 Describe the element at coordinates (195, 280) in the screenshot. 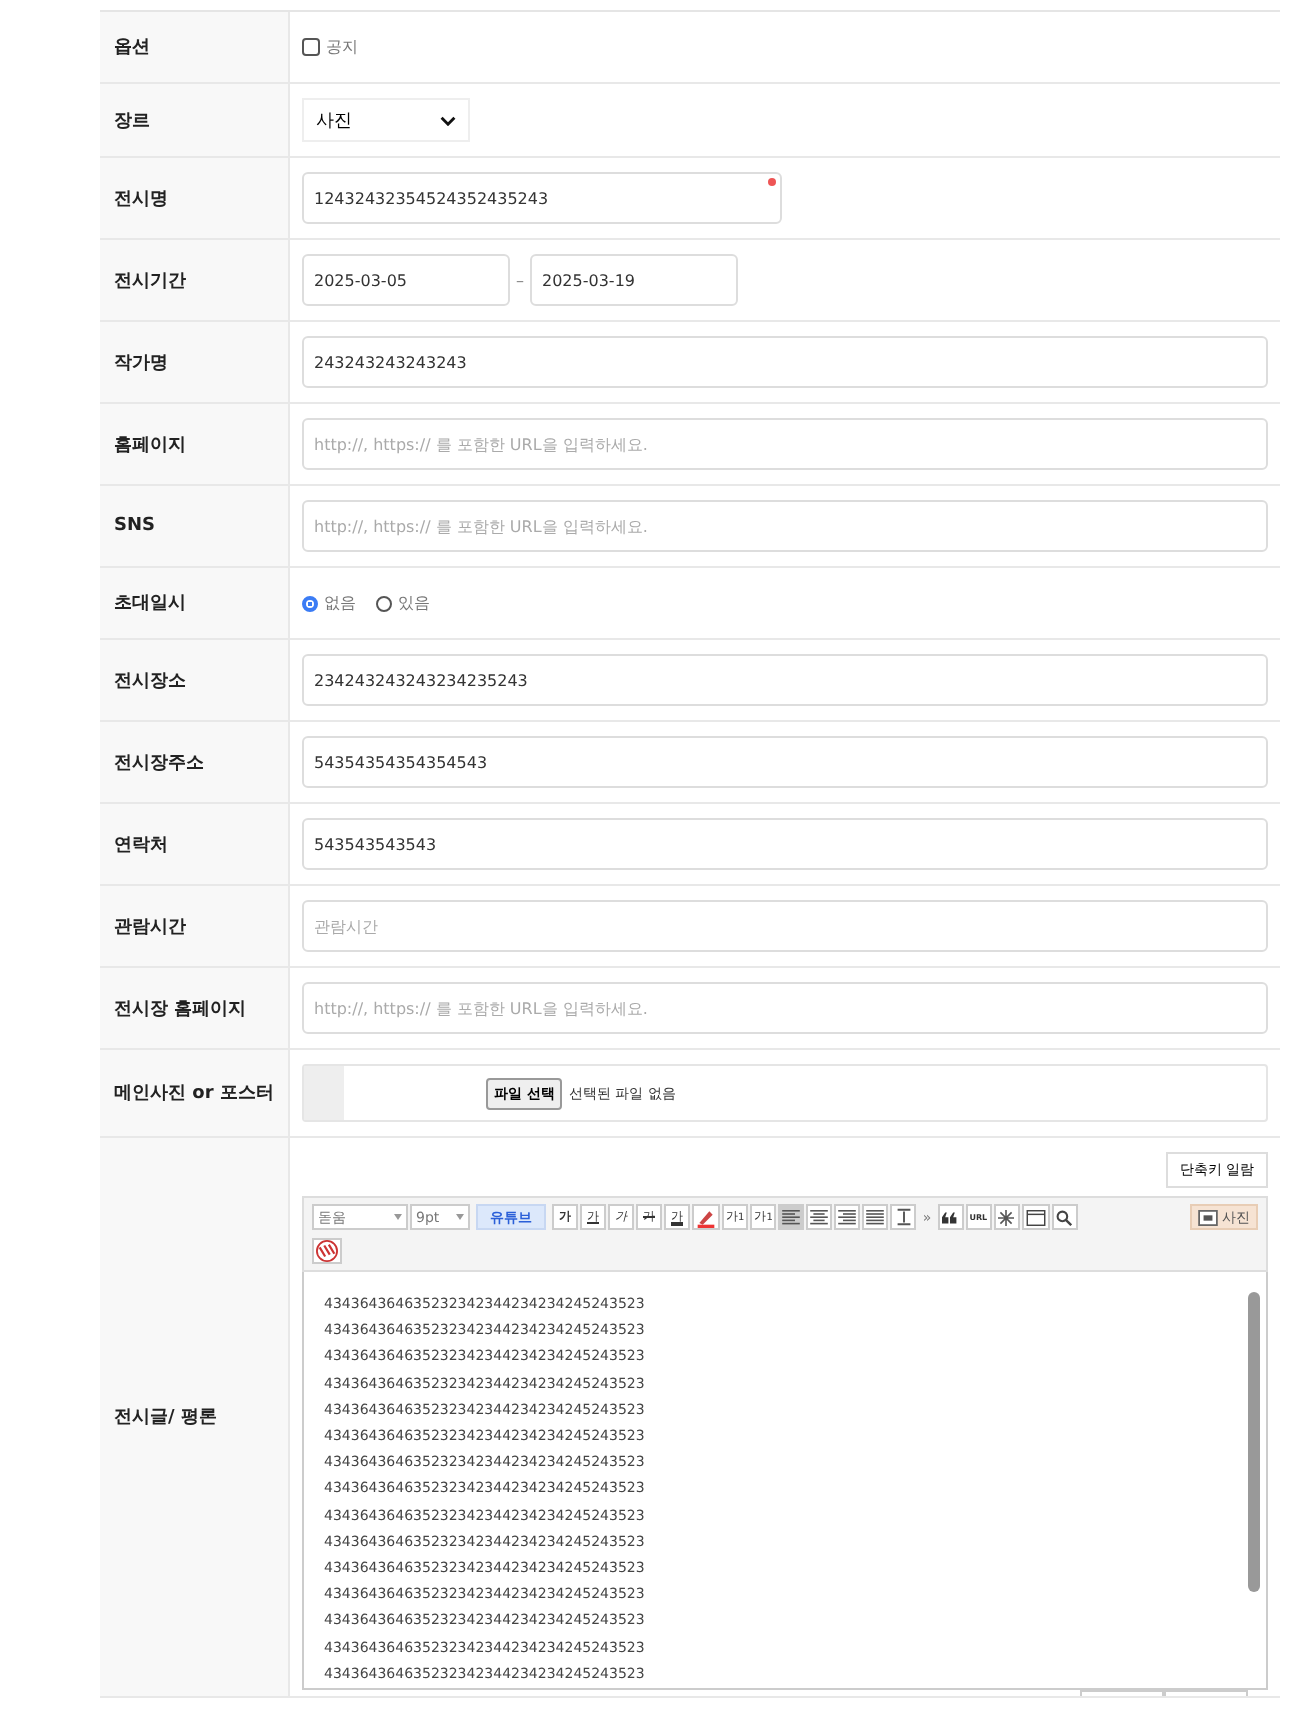

I see `field-label: 전시기간` at that location.